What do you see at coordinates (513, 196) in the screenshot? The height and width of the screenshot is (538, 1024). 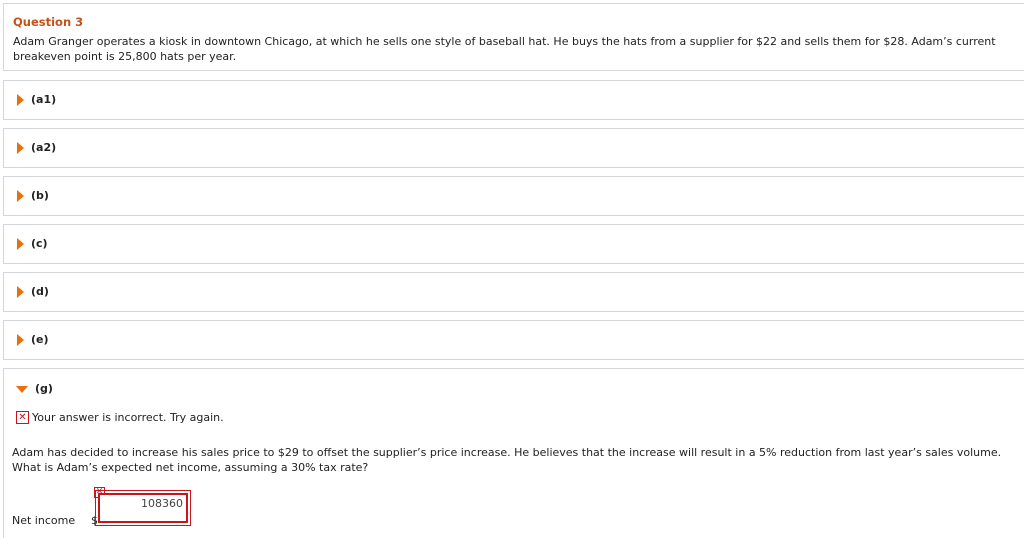 I see `part-b-panel: (b)` at bounding box center [513, 196].